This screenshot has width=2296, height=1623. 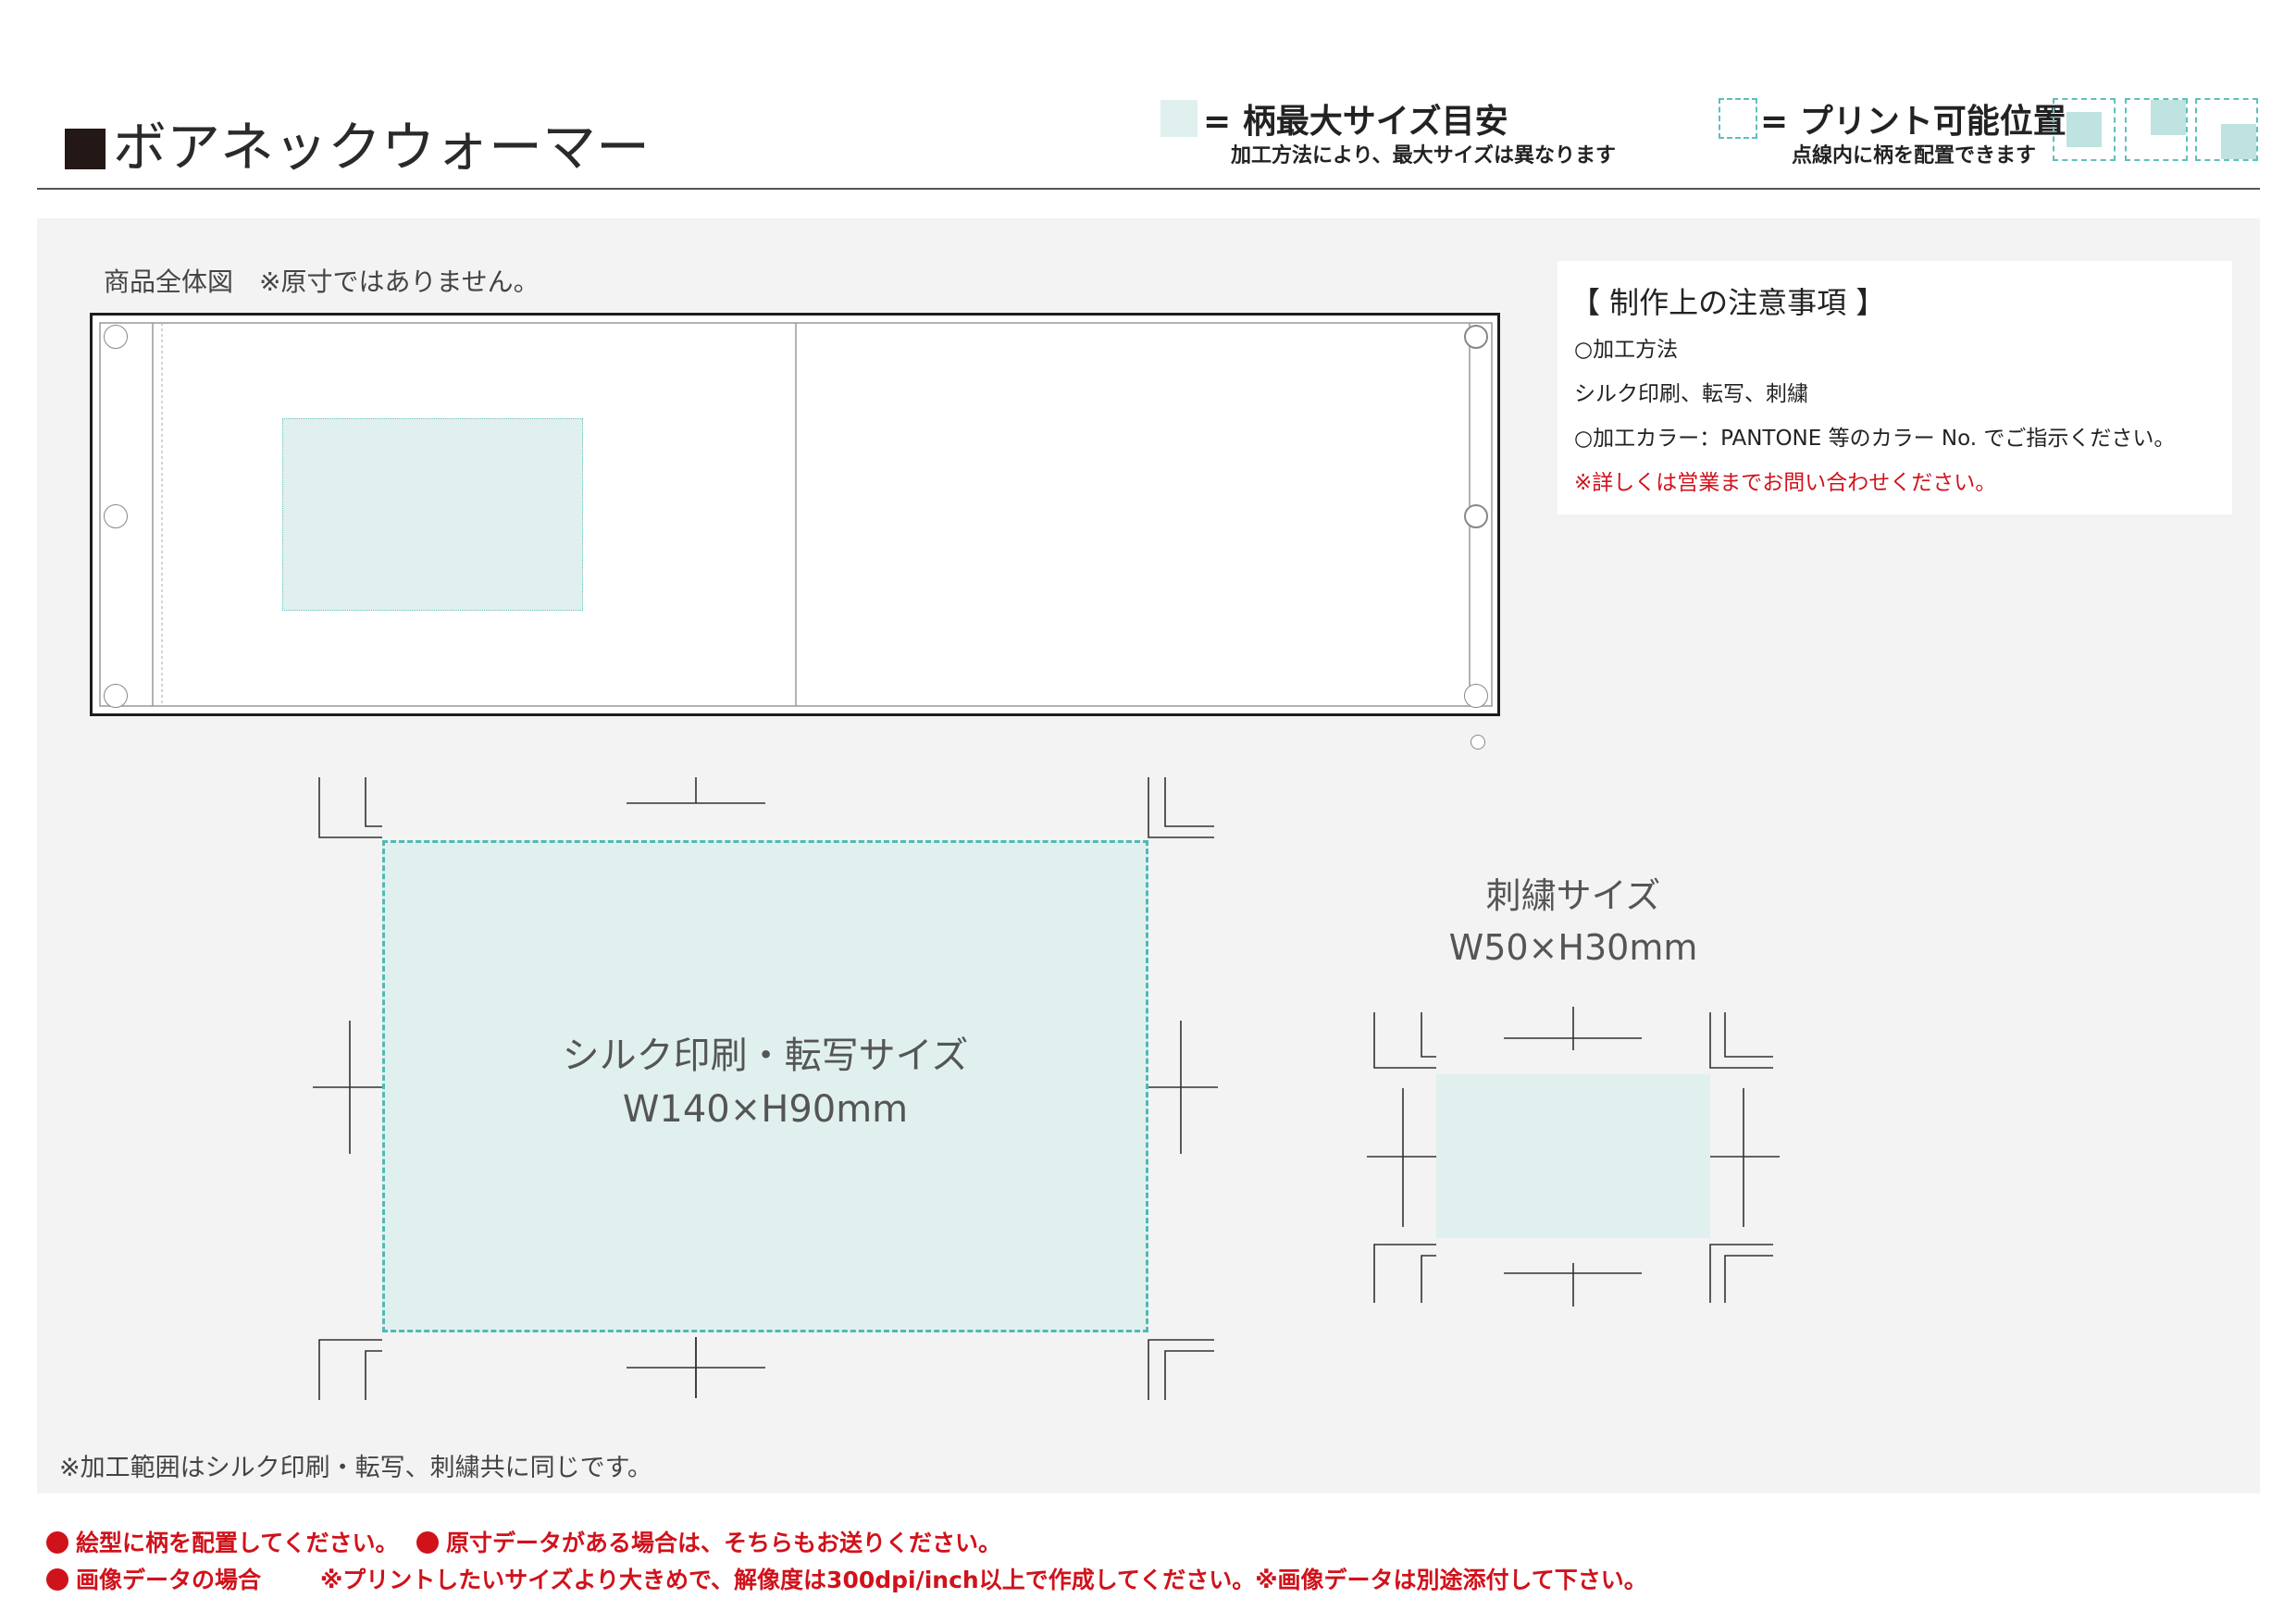 What do you see at coordinates (223, 1541) in the screenshot?
I see `warning-1: 絵型に柄を配置してください。` at bounding box center [223, 1541].